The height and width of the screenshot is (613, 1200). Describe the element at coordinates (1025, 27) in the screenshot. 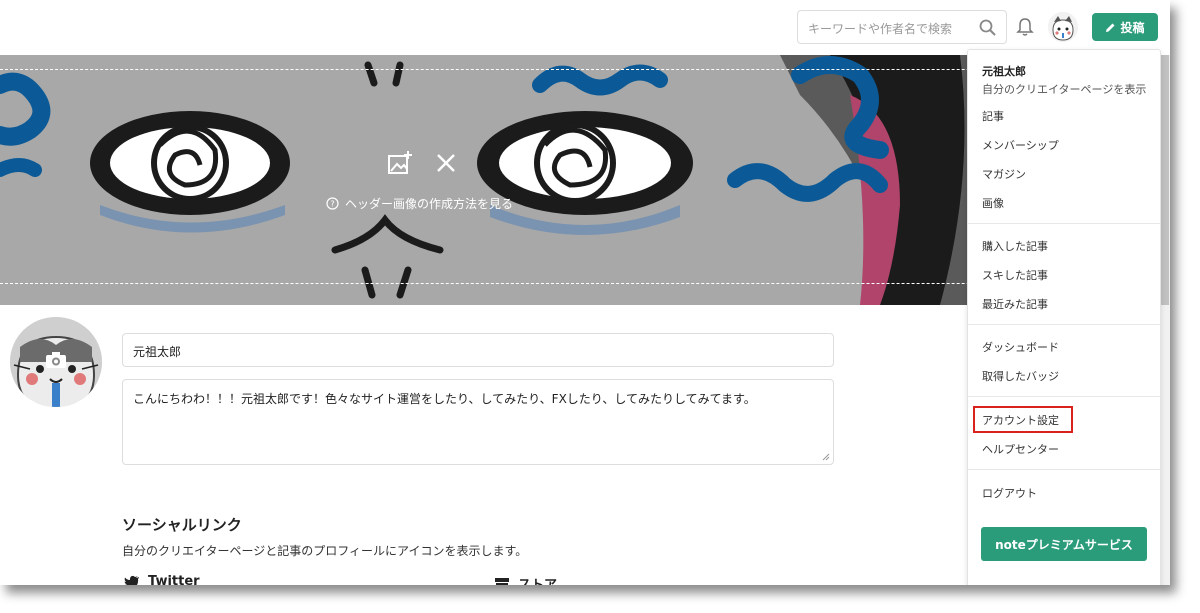

I see `bell-icon` at that location.